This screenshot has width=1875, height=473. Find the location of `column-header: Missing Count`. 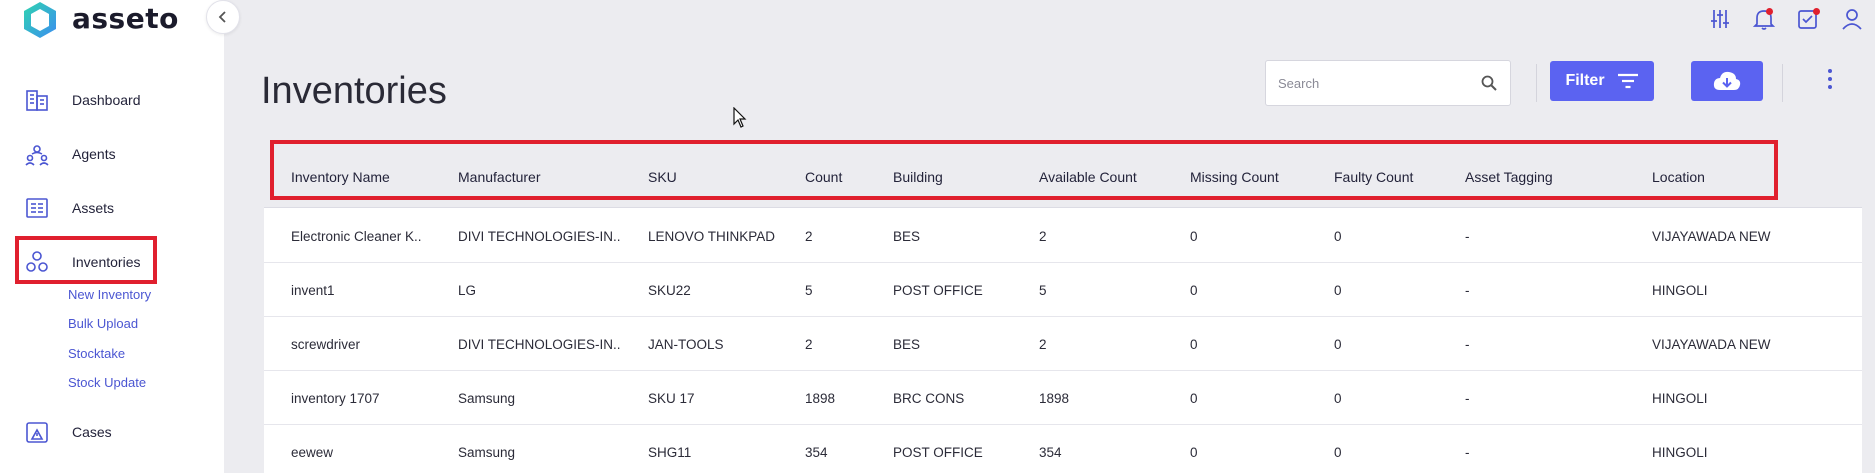

column-header: Missing Count is located at coordinates (1234, 177).